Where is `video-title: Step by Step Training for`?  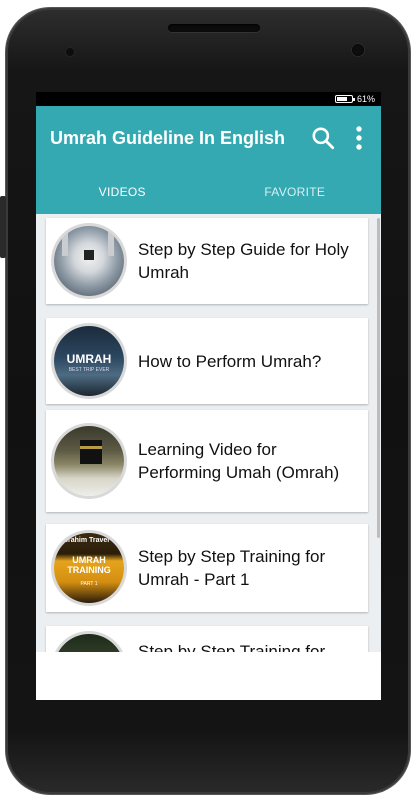 video-title: Step by Step Training for is located at coordinates (232, 647).